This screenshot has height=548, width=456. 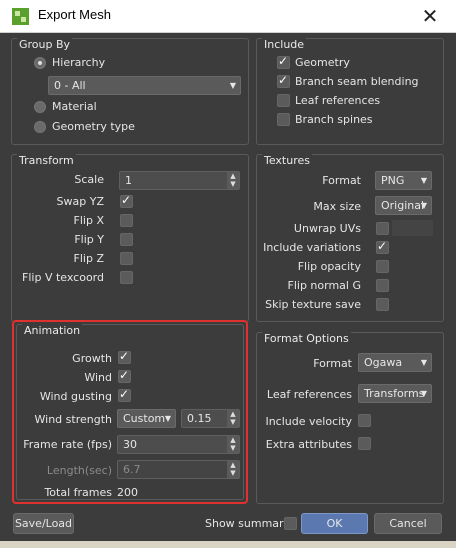 I want to click on hierarchy-select: 0 - All ▼, so click(x=144, y=85).